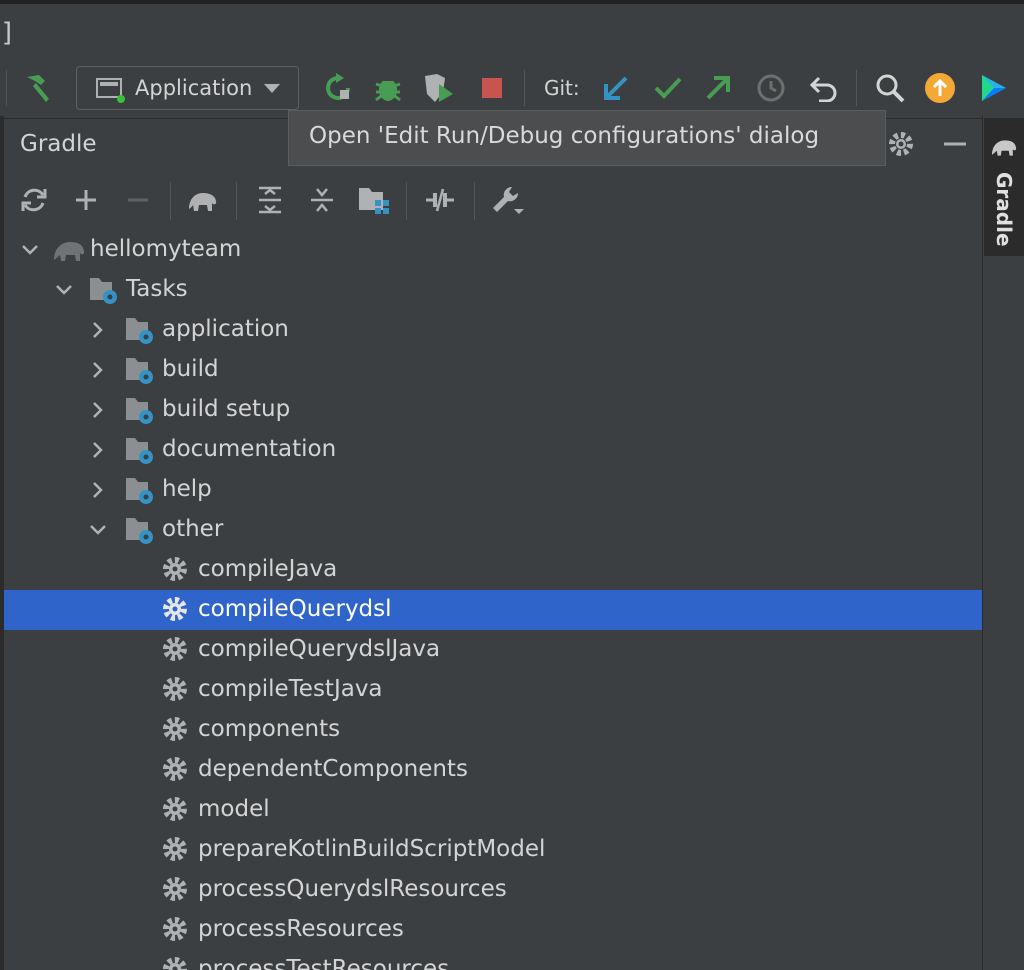  Describe the element at coordinates (493, 610) in the screenshot. I see `tree-node-task-selected: compileQuerydsl` at that location.